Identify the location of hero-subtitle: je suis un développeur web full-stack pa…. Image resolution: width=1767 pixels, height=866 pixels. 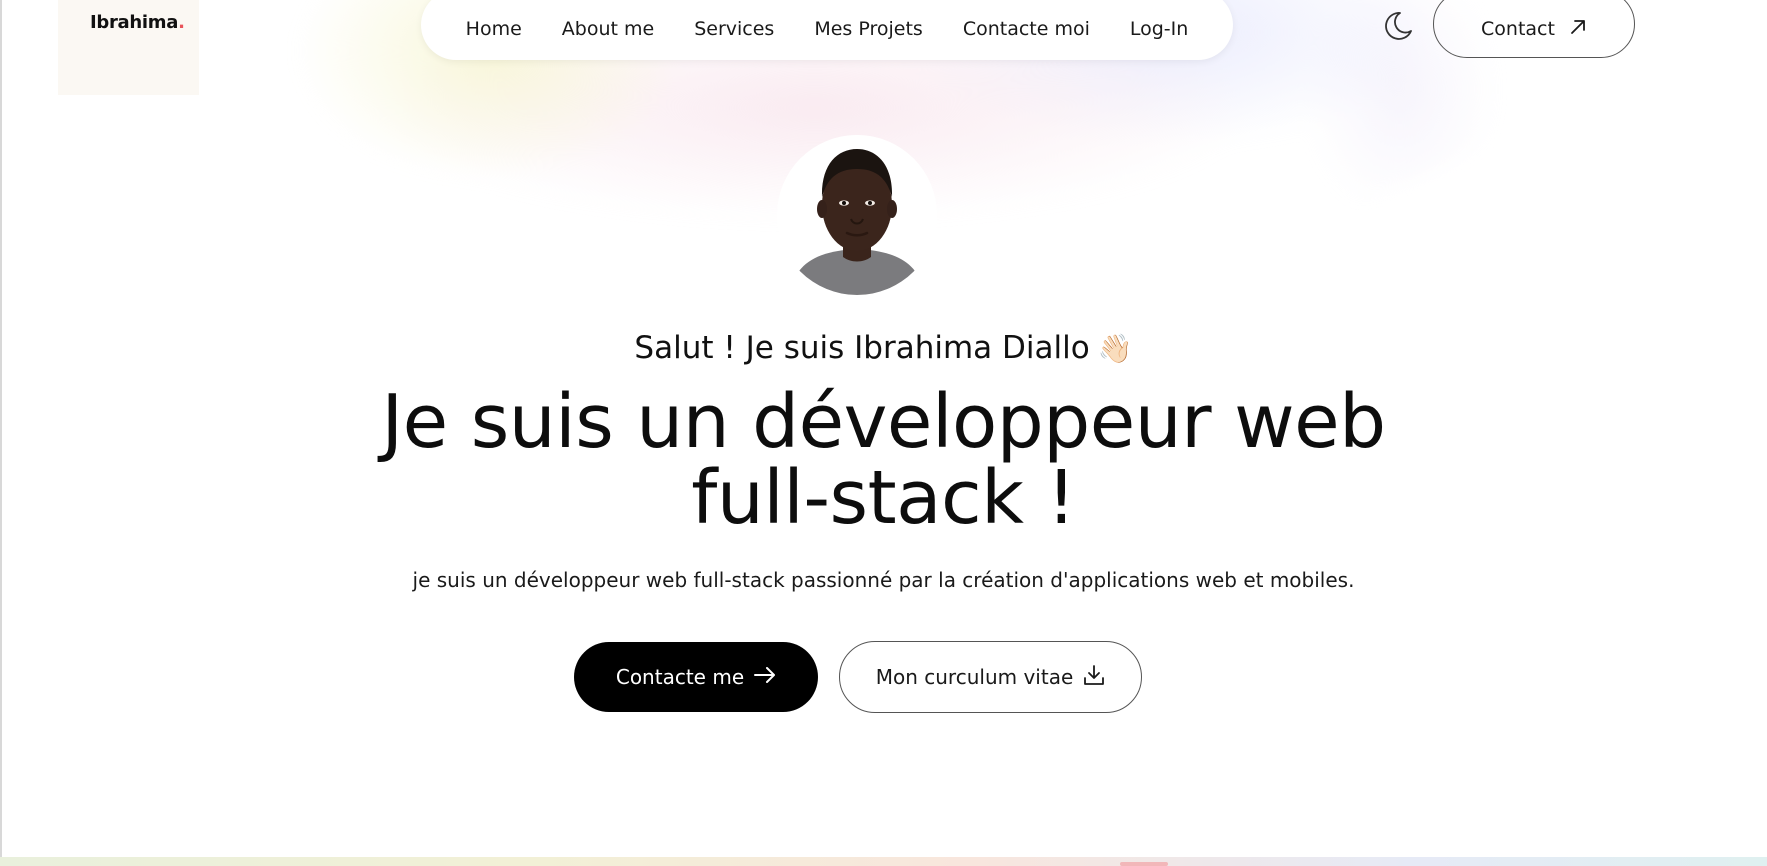
(883, 580).